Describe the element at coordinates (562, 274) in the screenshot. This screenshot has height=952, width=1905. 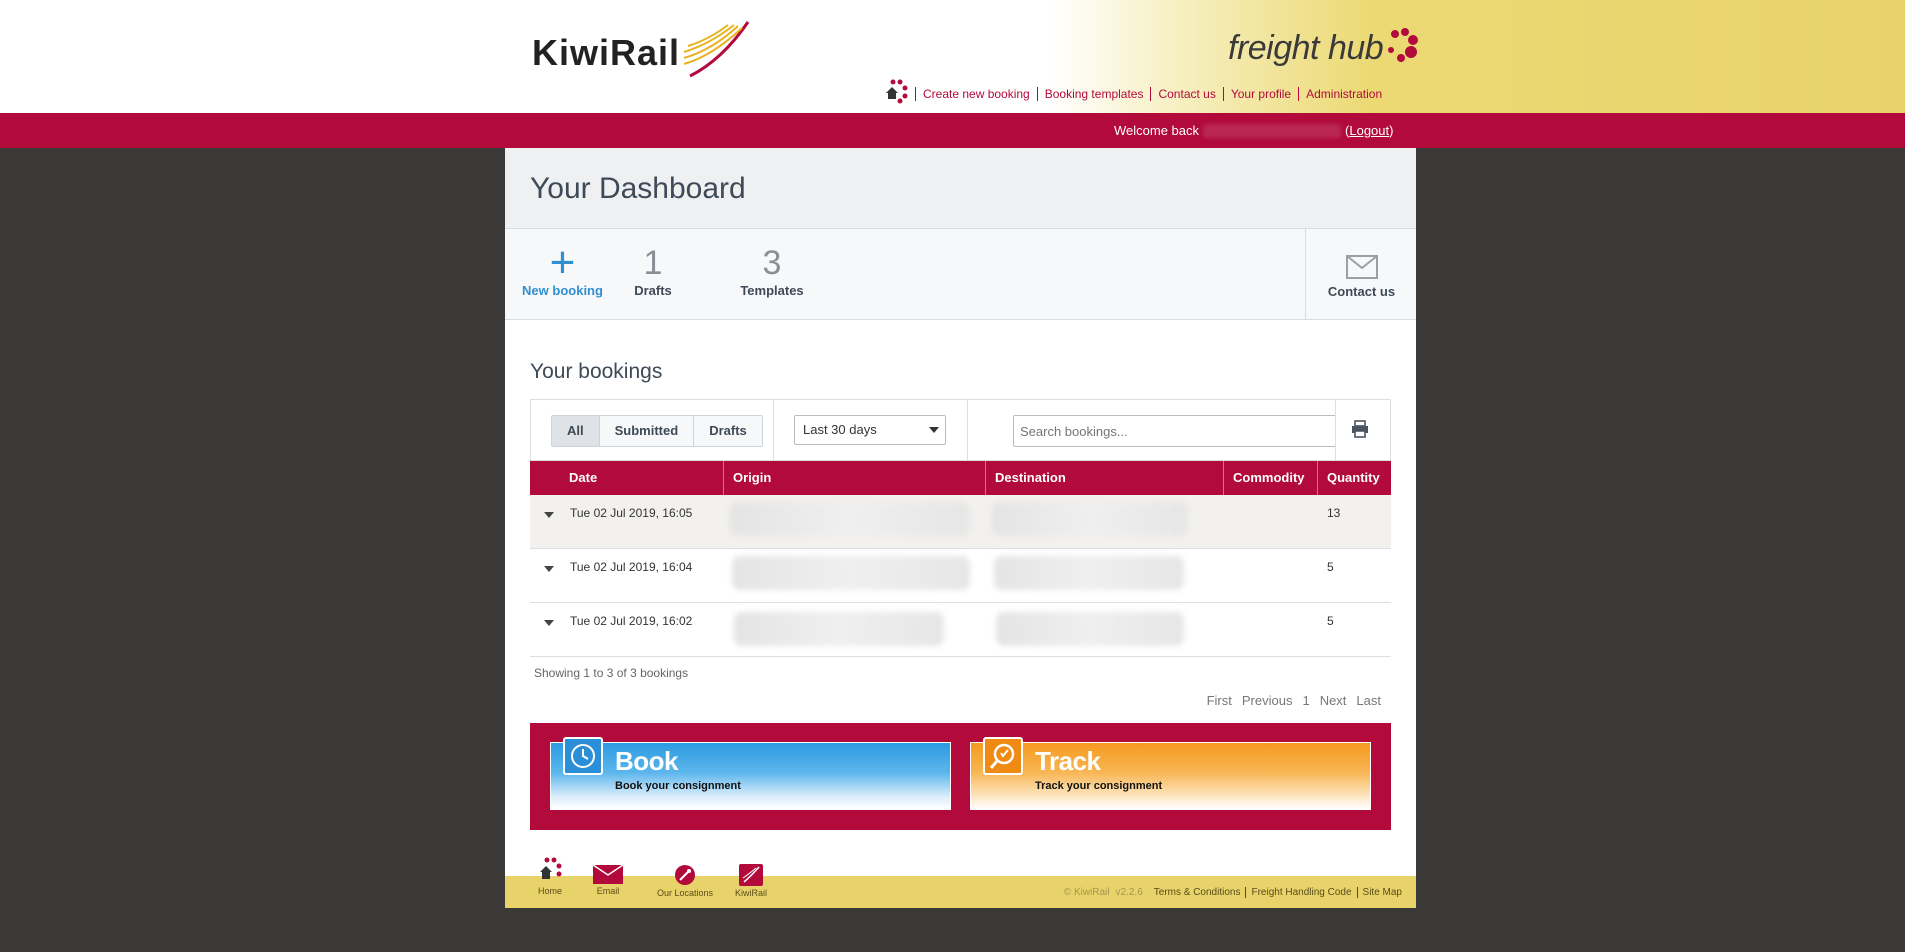
I see `new-booking-button: + New booking` at that location.